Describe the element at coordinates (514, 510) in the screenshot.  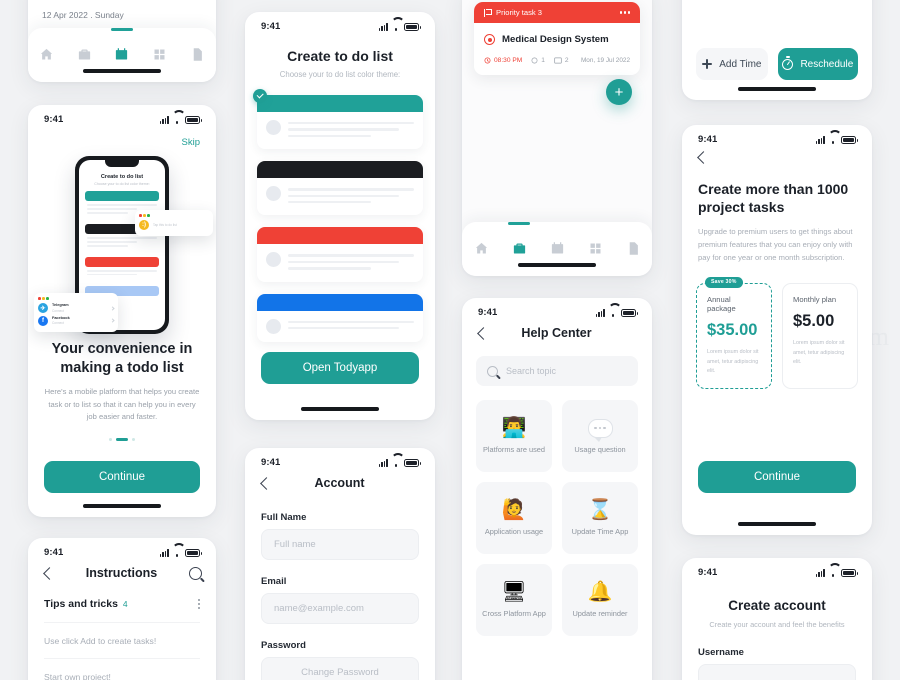
I see `raising-hand-icon: 🙋` at that location.